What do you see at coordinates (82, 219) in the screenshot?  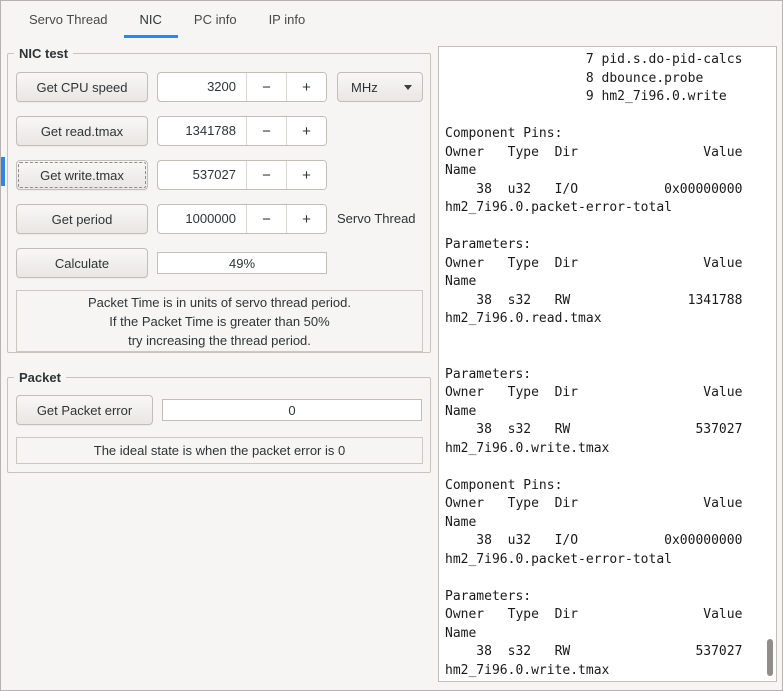 I see `get-period-button: Get period` at bounding box center [82, 219].